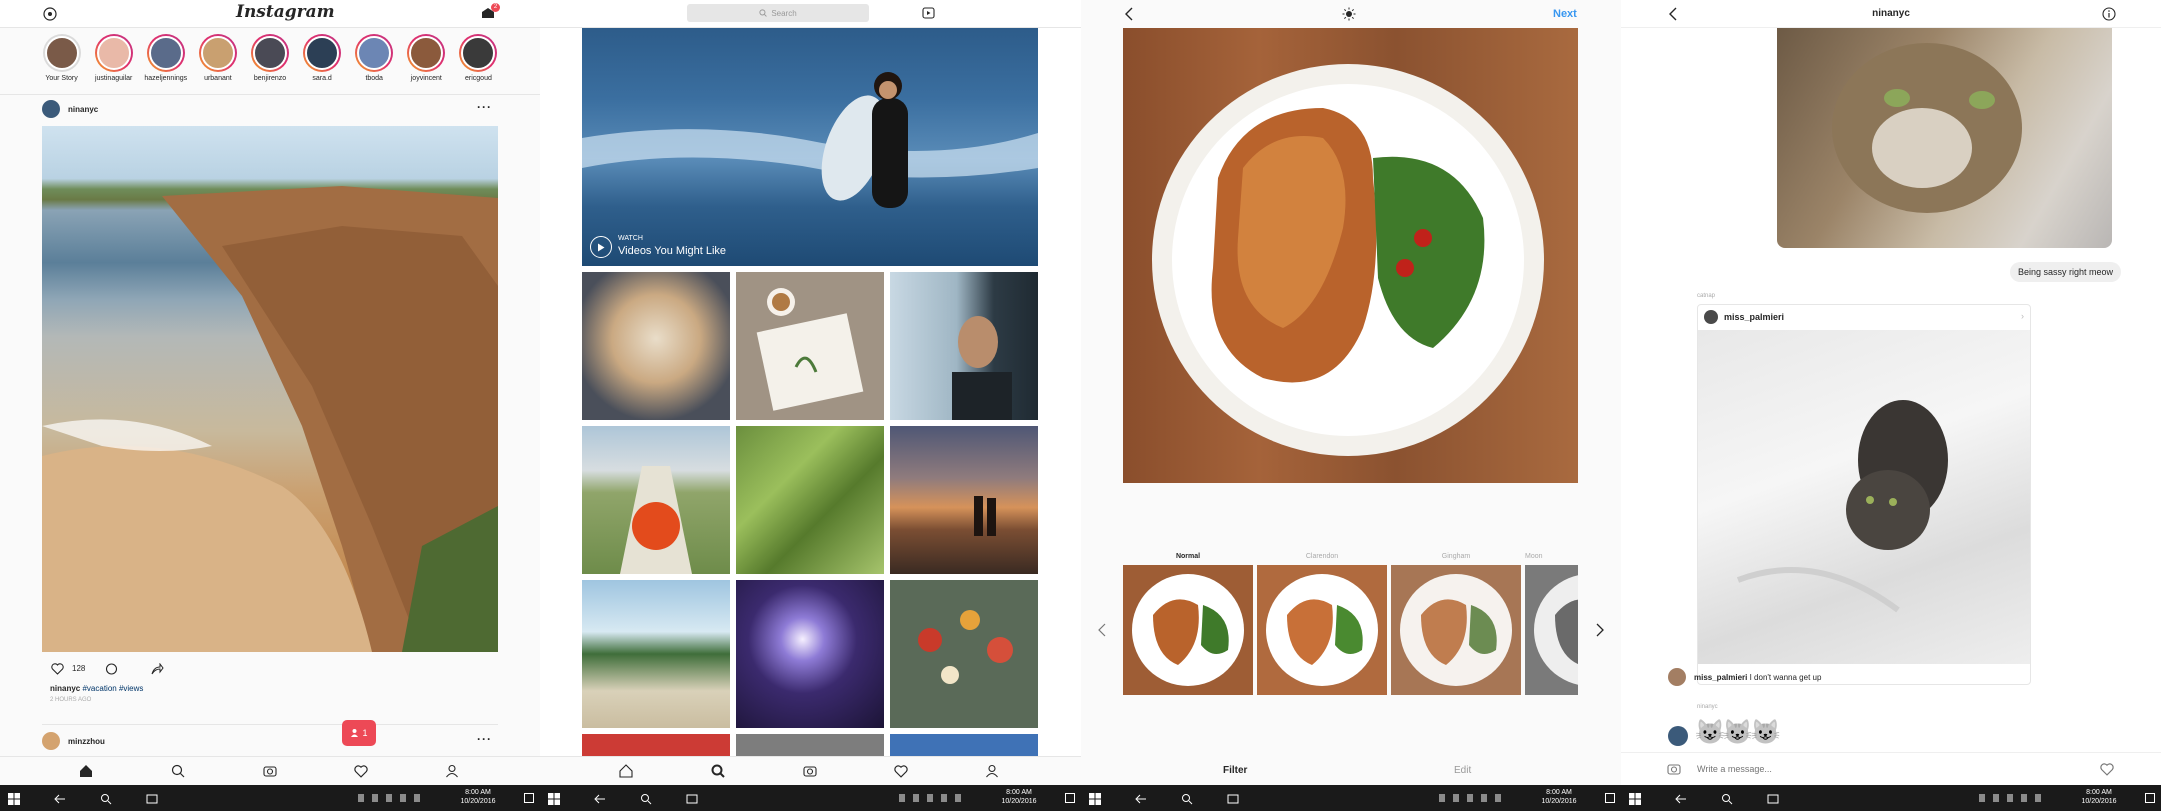 This screenshot has height=811, width=2161. What do you see at coordinates (928, 13) in the screenshot?
I see `igtv-icon` at bounding box center [928, 13].